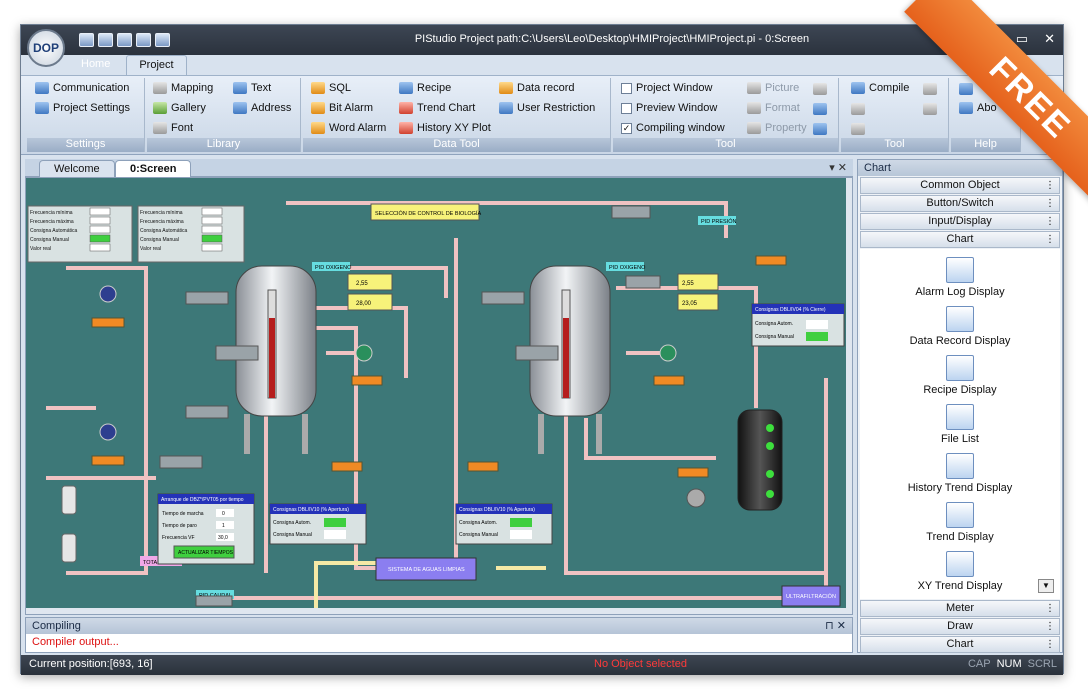 Image resolution: width=1088 pixels, height=698 pixels. What do you see at coordinates (930, 109) in the screenshot?
I see `monitor2-icon` at bounding box center [930, 109].